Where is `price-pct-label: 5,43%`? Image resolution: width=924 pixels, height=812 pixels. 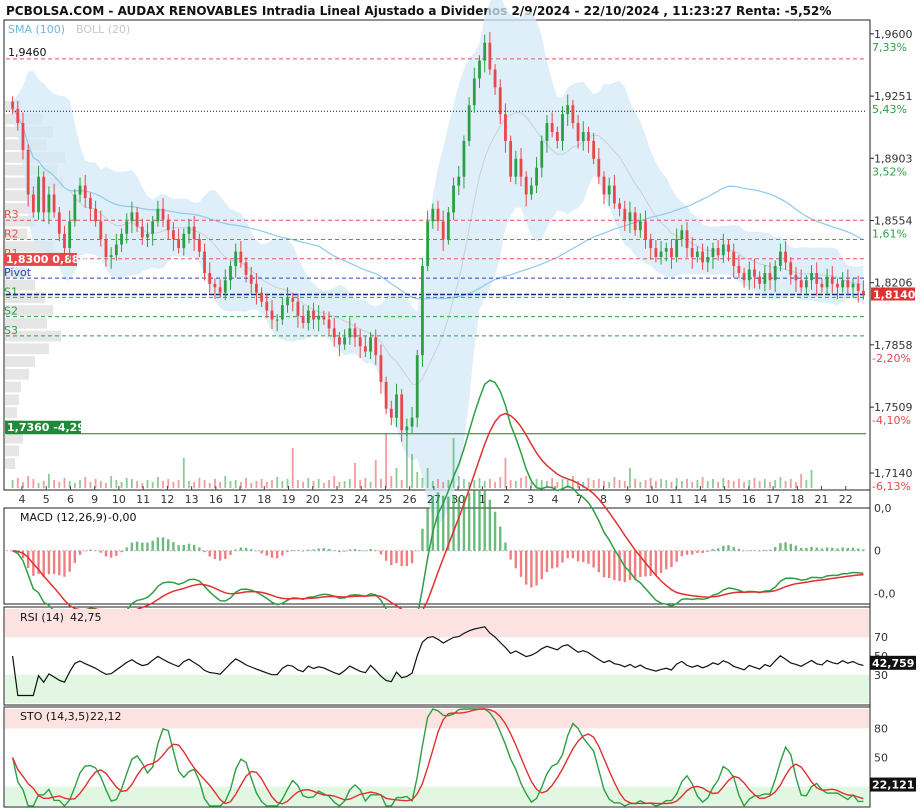
price-pct-label: 5,43% is located at coordinates (889, 109).